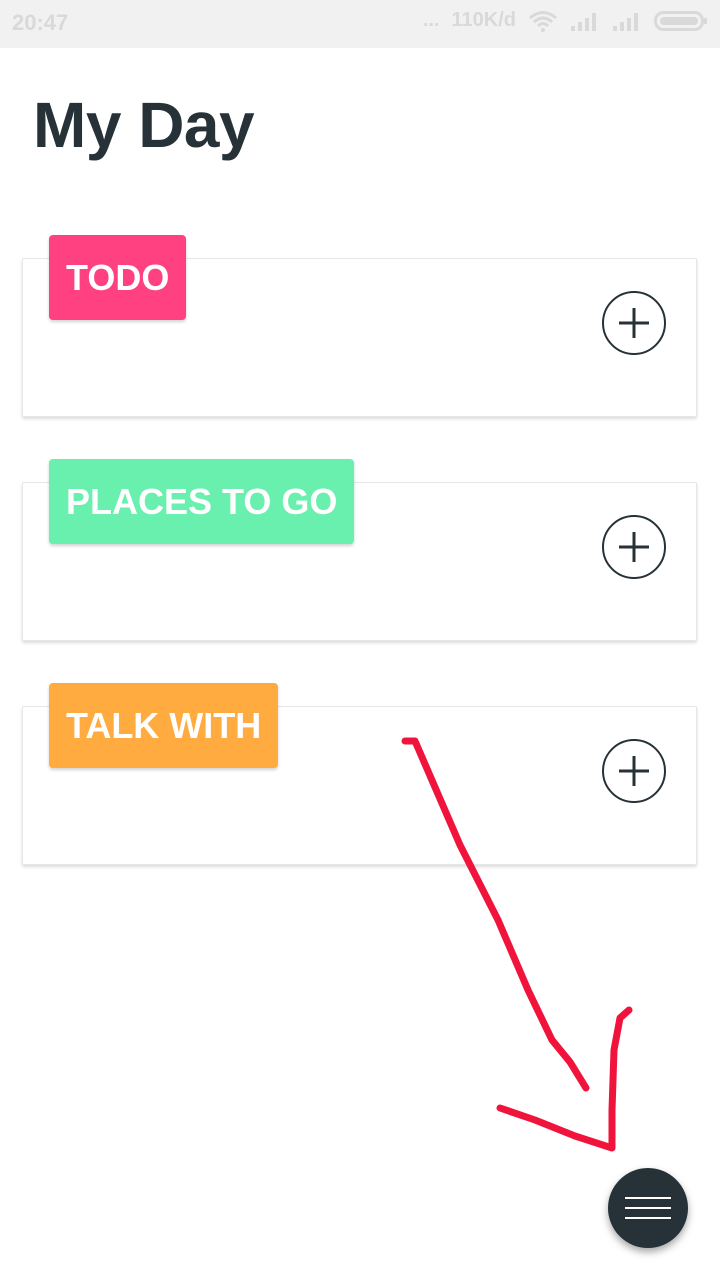 The height and width of the screenshot is (1280, 720). I want to click on menu-fab-button, so click(648, 1208).